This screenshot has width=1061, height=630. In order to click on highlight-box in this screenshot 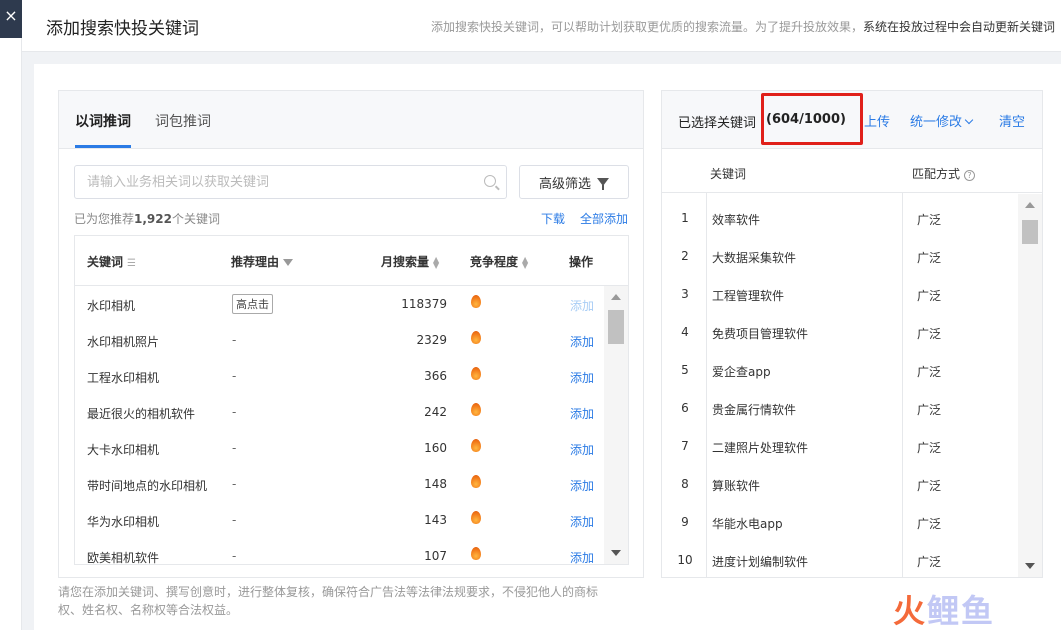, I will do `click(812, 119)`.